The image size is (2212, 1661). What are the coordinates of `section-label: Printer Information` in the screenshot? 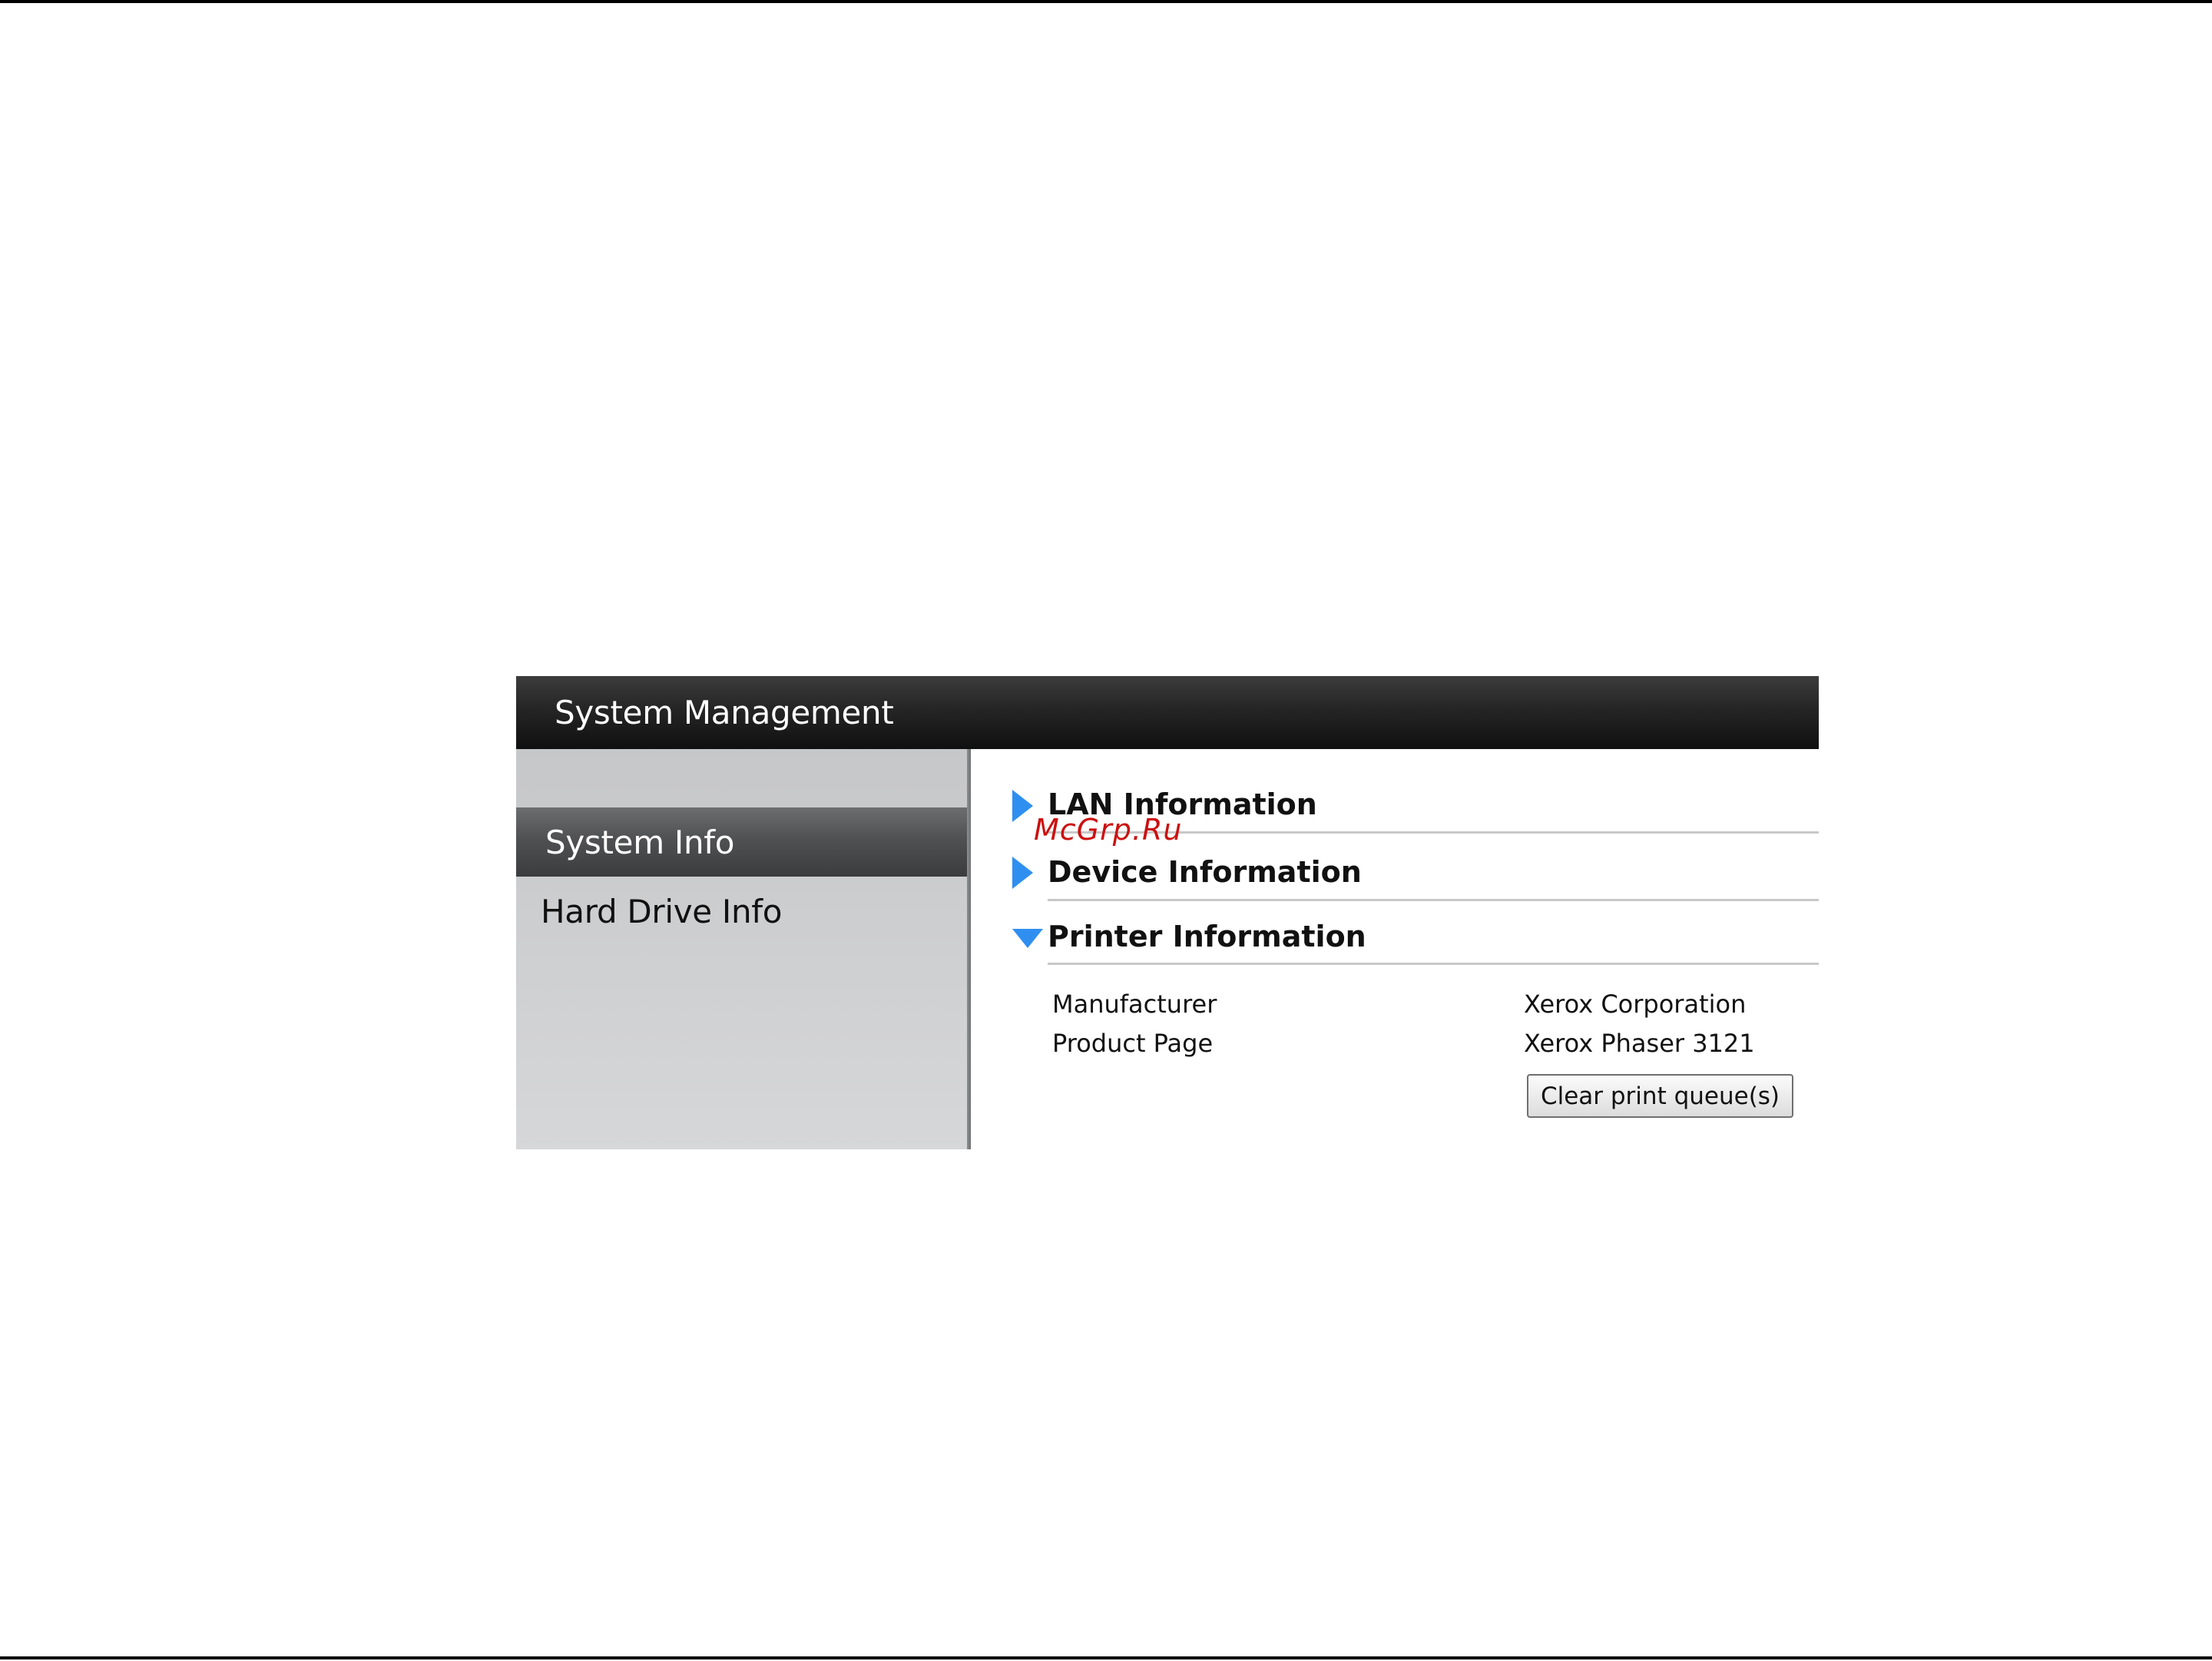 It's located at (1207, 936).